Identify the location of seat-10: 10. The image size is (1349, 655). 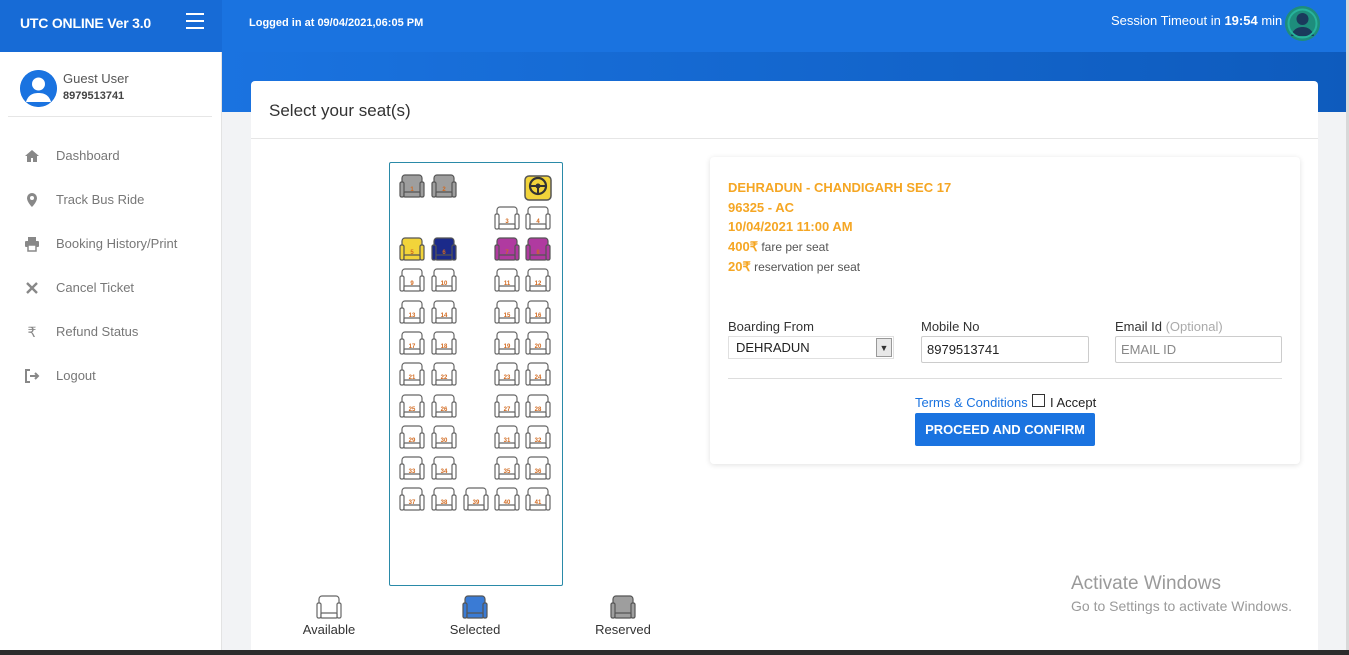
(444, 280).